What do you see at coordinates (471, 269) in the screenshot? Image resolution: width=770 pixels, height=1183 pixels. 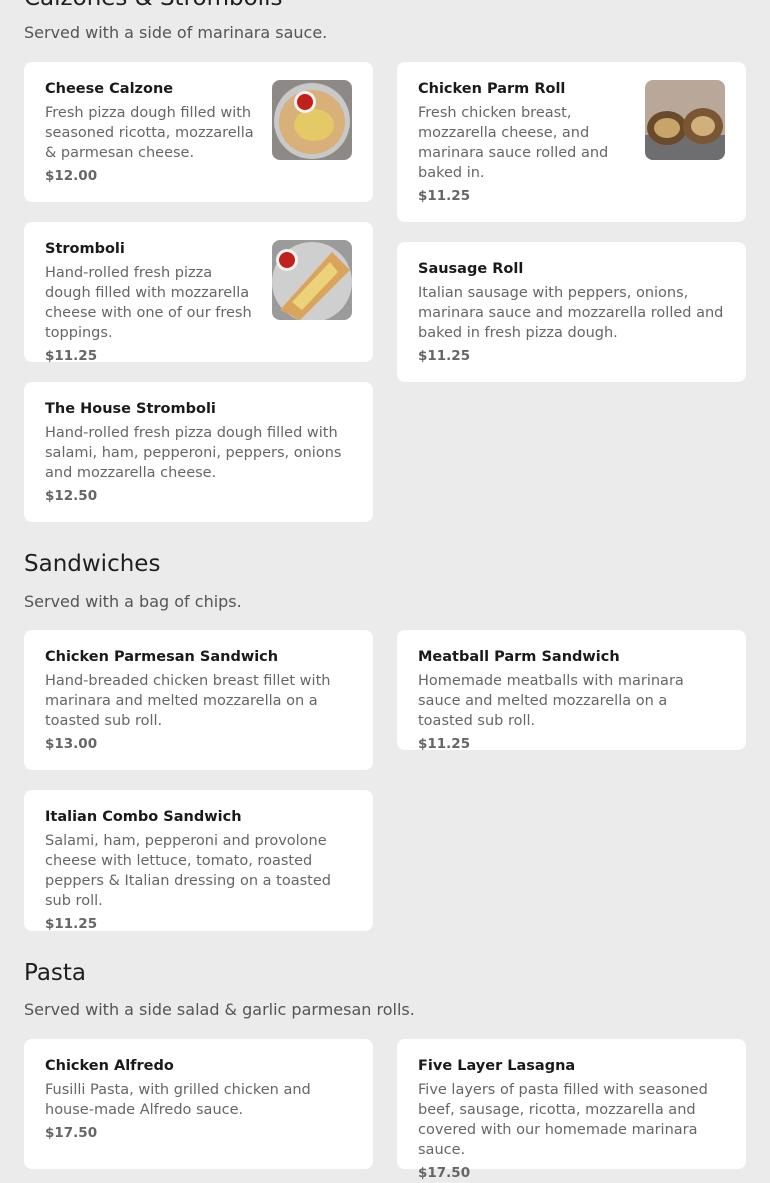 I see `item-name: Sausage Roll` at bounding box center [471, 269].